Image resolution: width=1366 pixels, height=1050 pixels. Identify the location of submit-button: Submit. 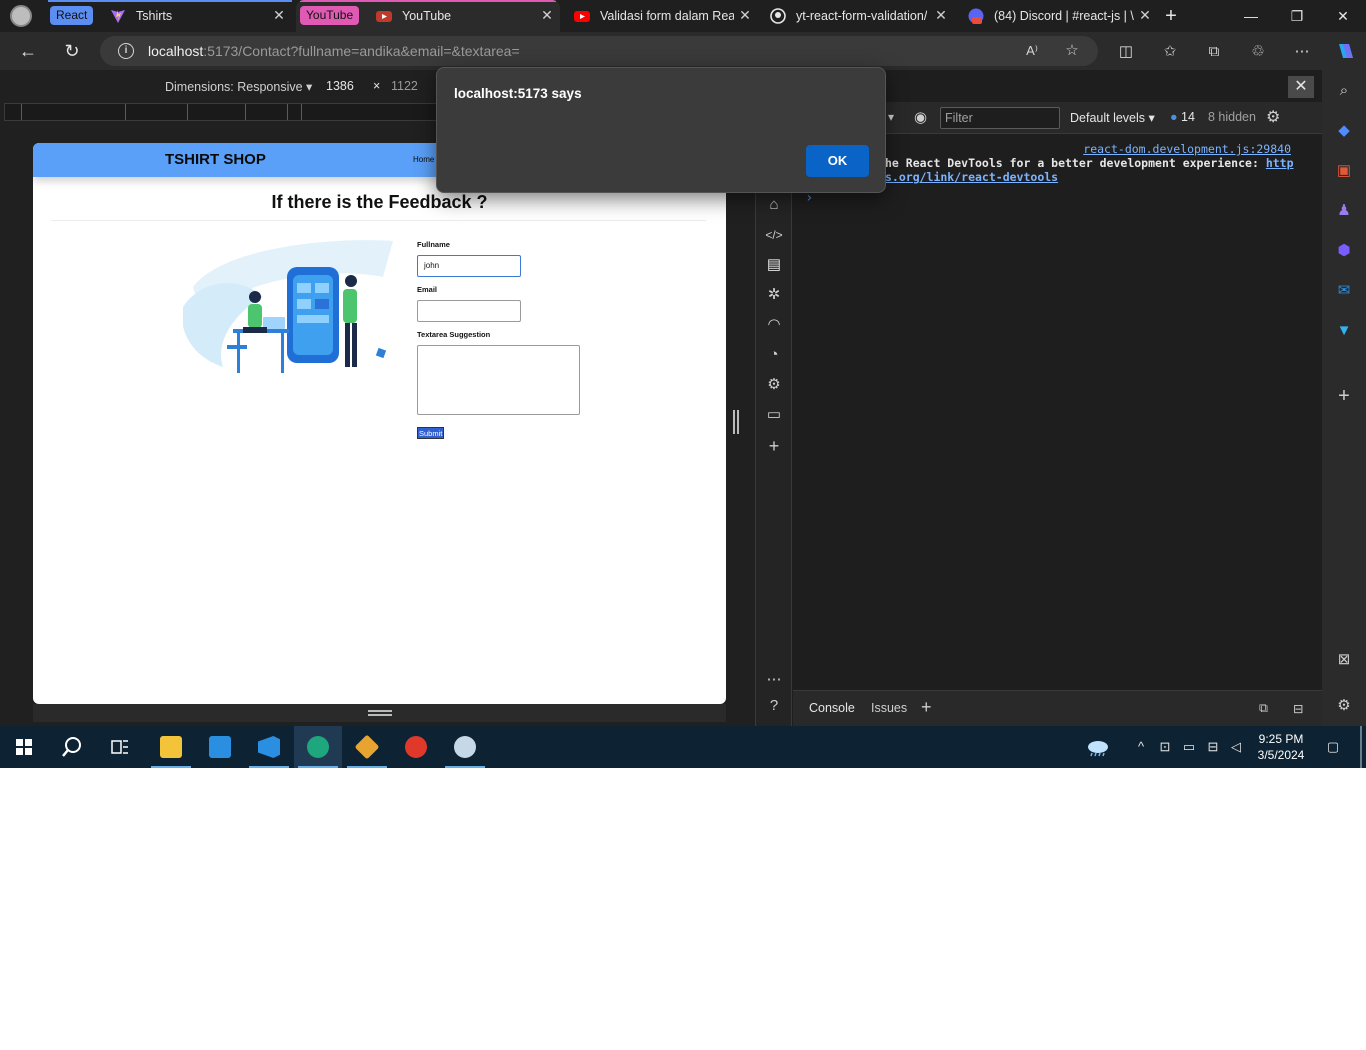
(431, 433).